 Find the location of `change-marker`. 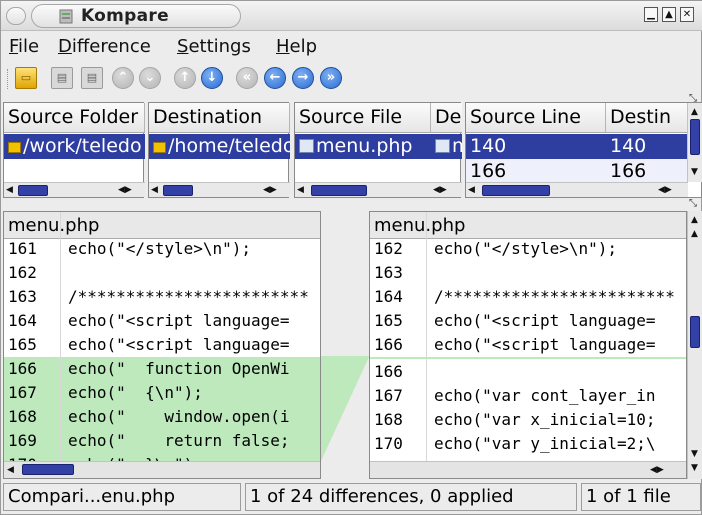

change-marker is located at coordinates (528, 358).